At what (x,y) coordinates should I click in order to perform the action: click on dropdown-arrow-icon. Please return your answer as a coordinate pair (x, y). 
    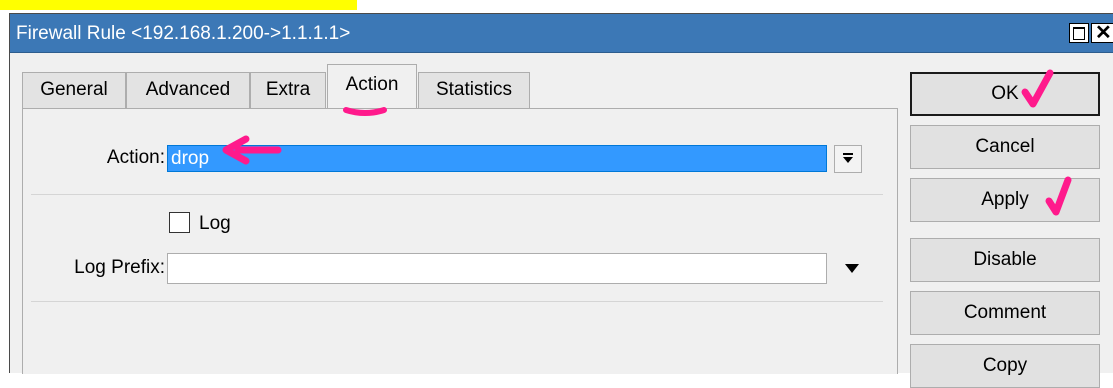
    Looking at the image, I should click on (848, 159).